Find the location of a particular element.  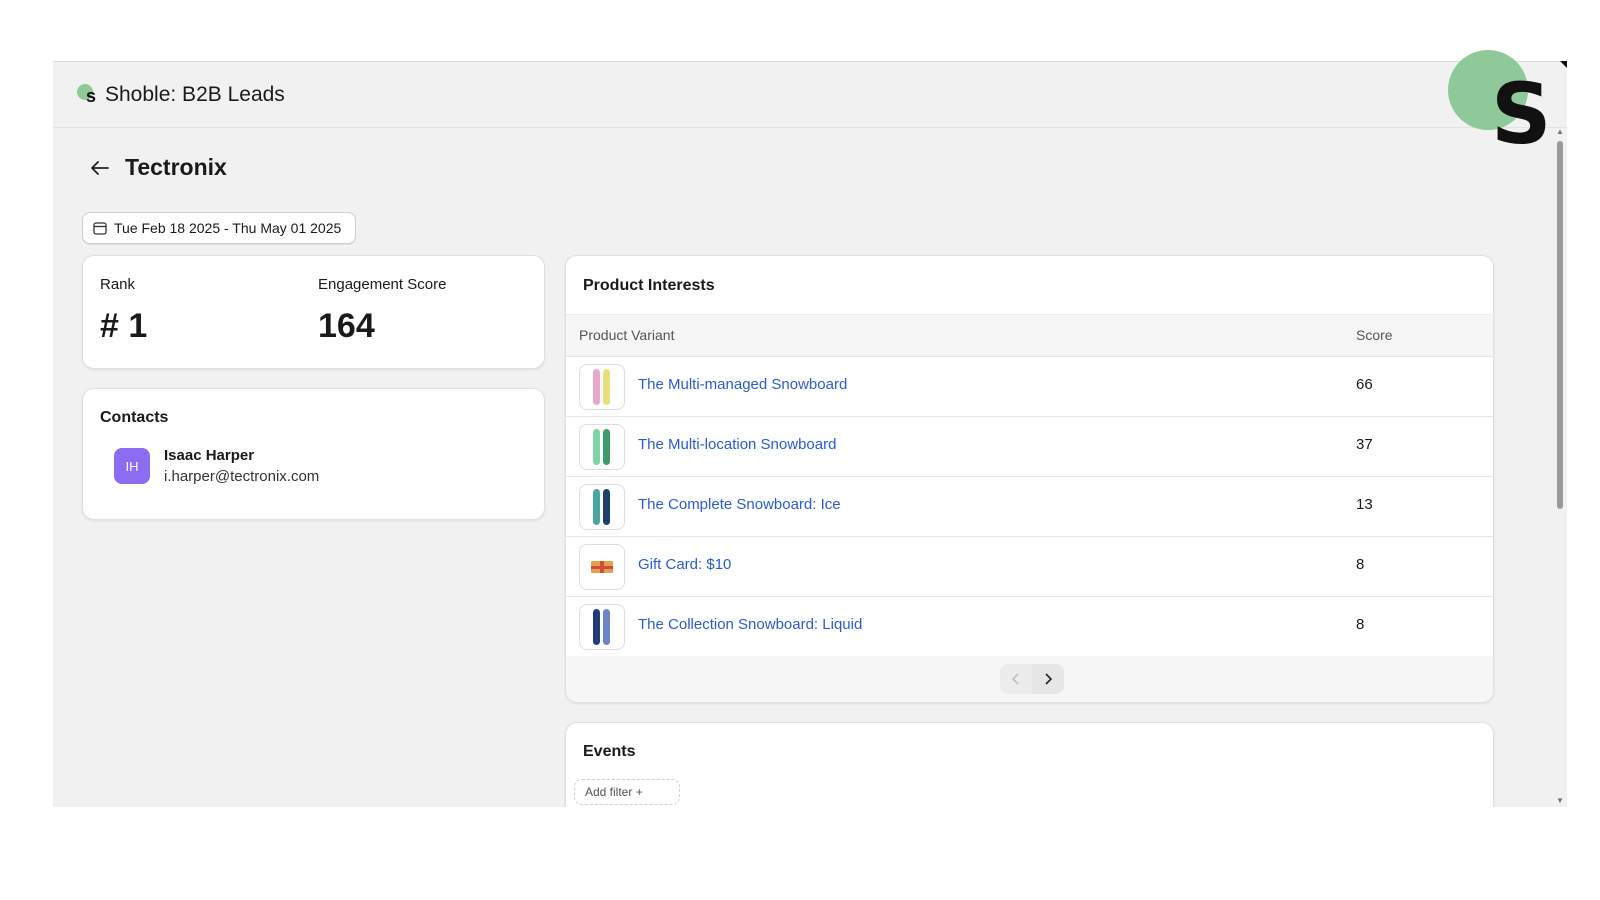

table-row: The Multi-managed Snowboard 66 is located at coordinates (1029, 386).